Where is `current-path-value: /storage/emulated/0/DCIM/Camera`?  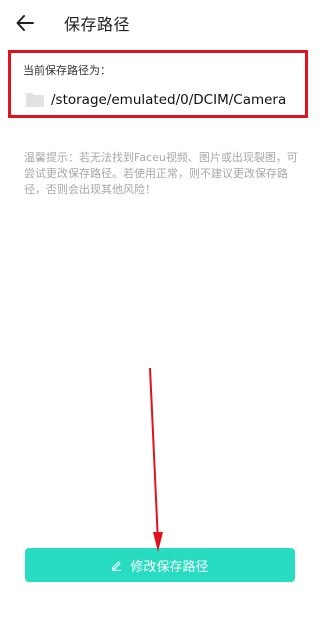
current-path-value: /storage/emulated/0/DCIM/Camera is located at coordinates (169, 100).